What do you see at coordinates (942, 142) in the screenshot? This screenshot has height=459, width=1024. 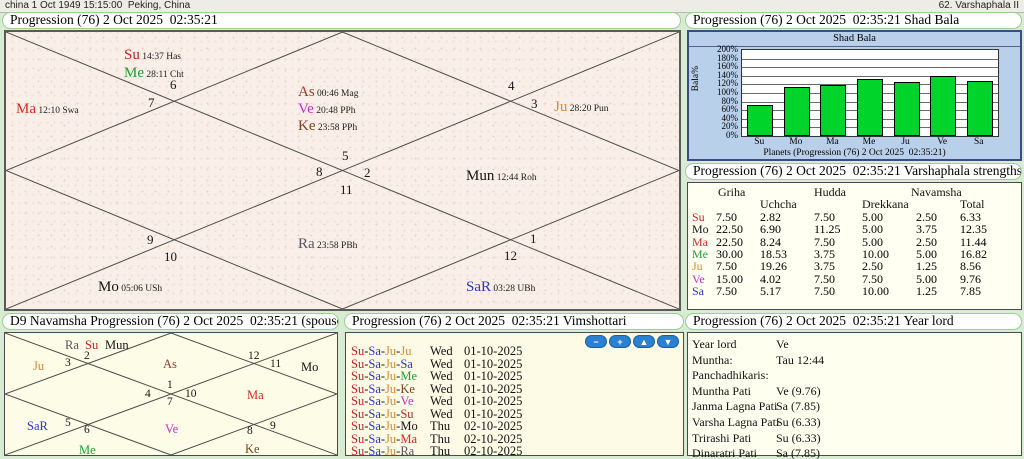 I see `x-tick-label: Ve` at bounding box center [942, 142].